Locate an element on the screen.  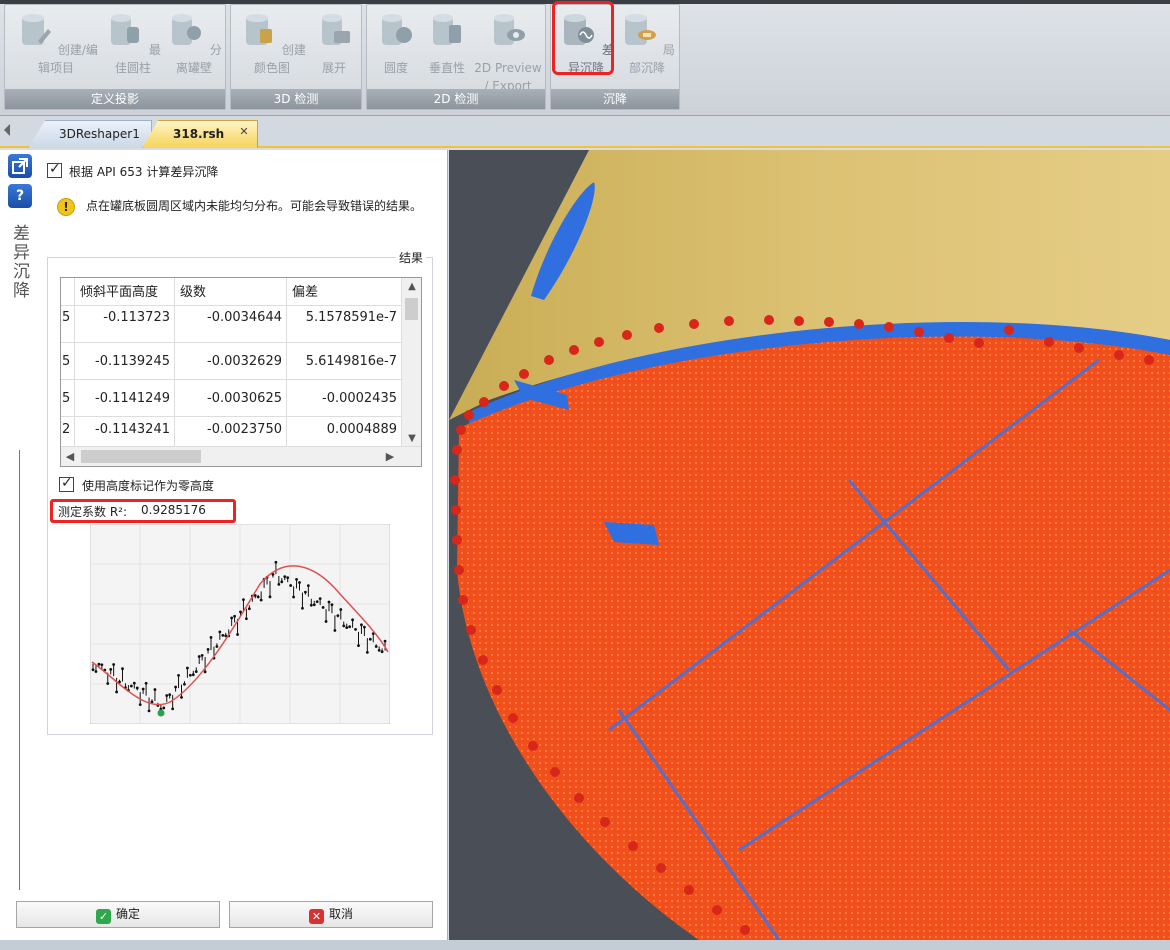
zero-height-checkbox is located at coordinates (66, 483).